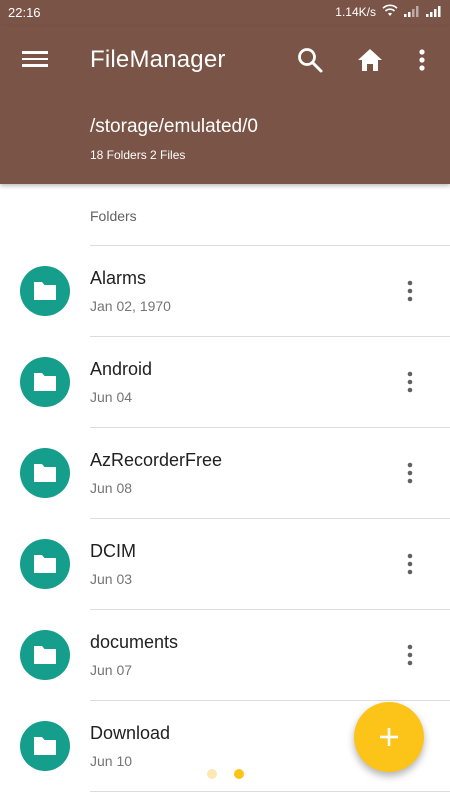 The width and height of the screenshot is (450, 800). What do you see at coordinates (130, 733) in the screenshot?
I see `folder-name: Download` at bounding box center [130, 733].